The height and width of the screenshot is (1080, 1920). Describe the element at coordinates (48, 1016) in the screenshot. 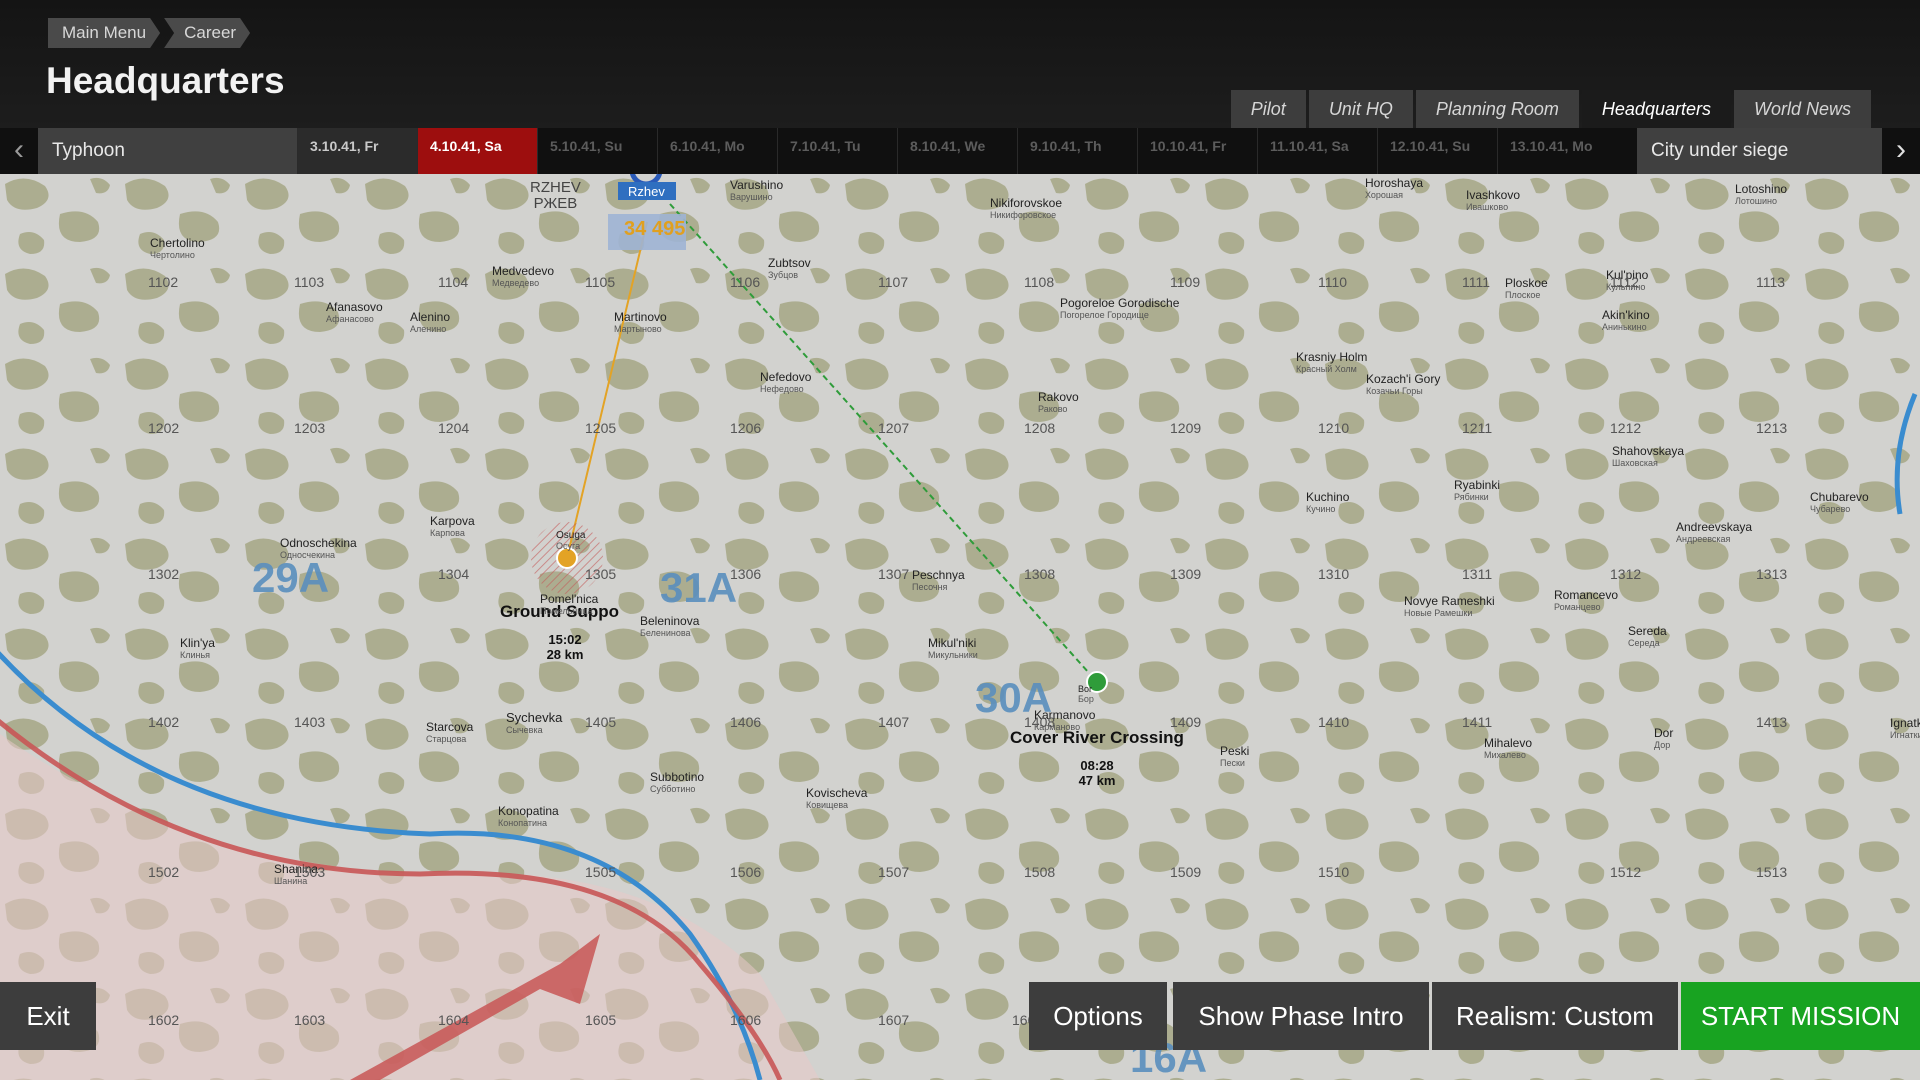

I see `exit-button: Exit` at that location.